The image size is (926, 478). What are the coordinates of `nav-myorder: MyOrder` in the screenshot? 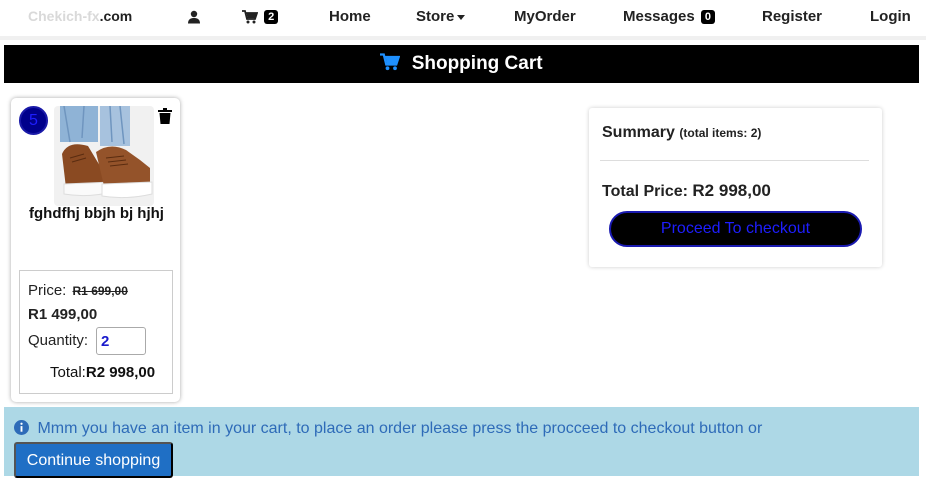 It's located at (545, 18).